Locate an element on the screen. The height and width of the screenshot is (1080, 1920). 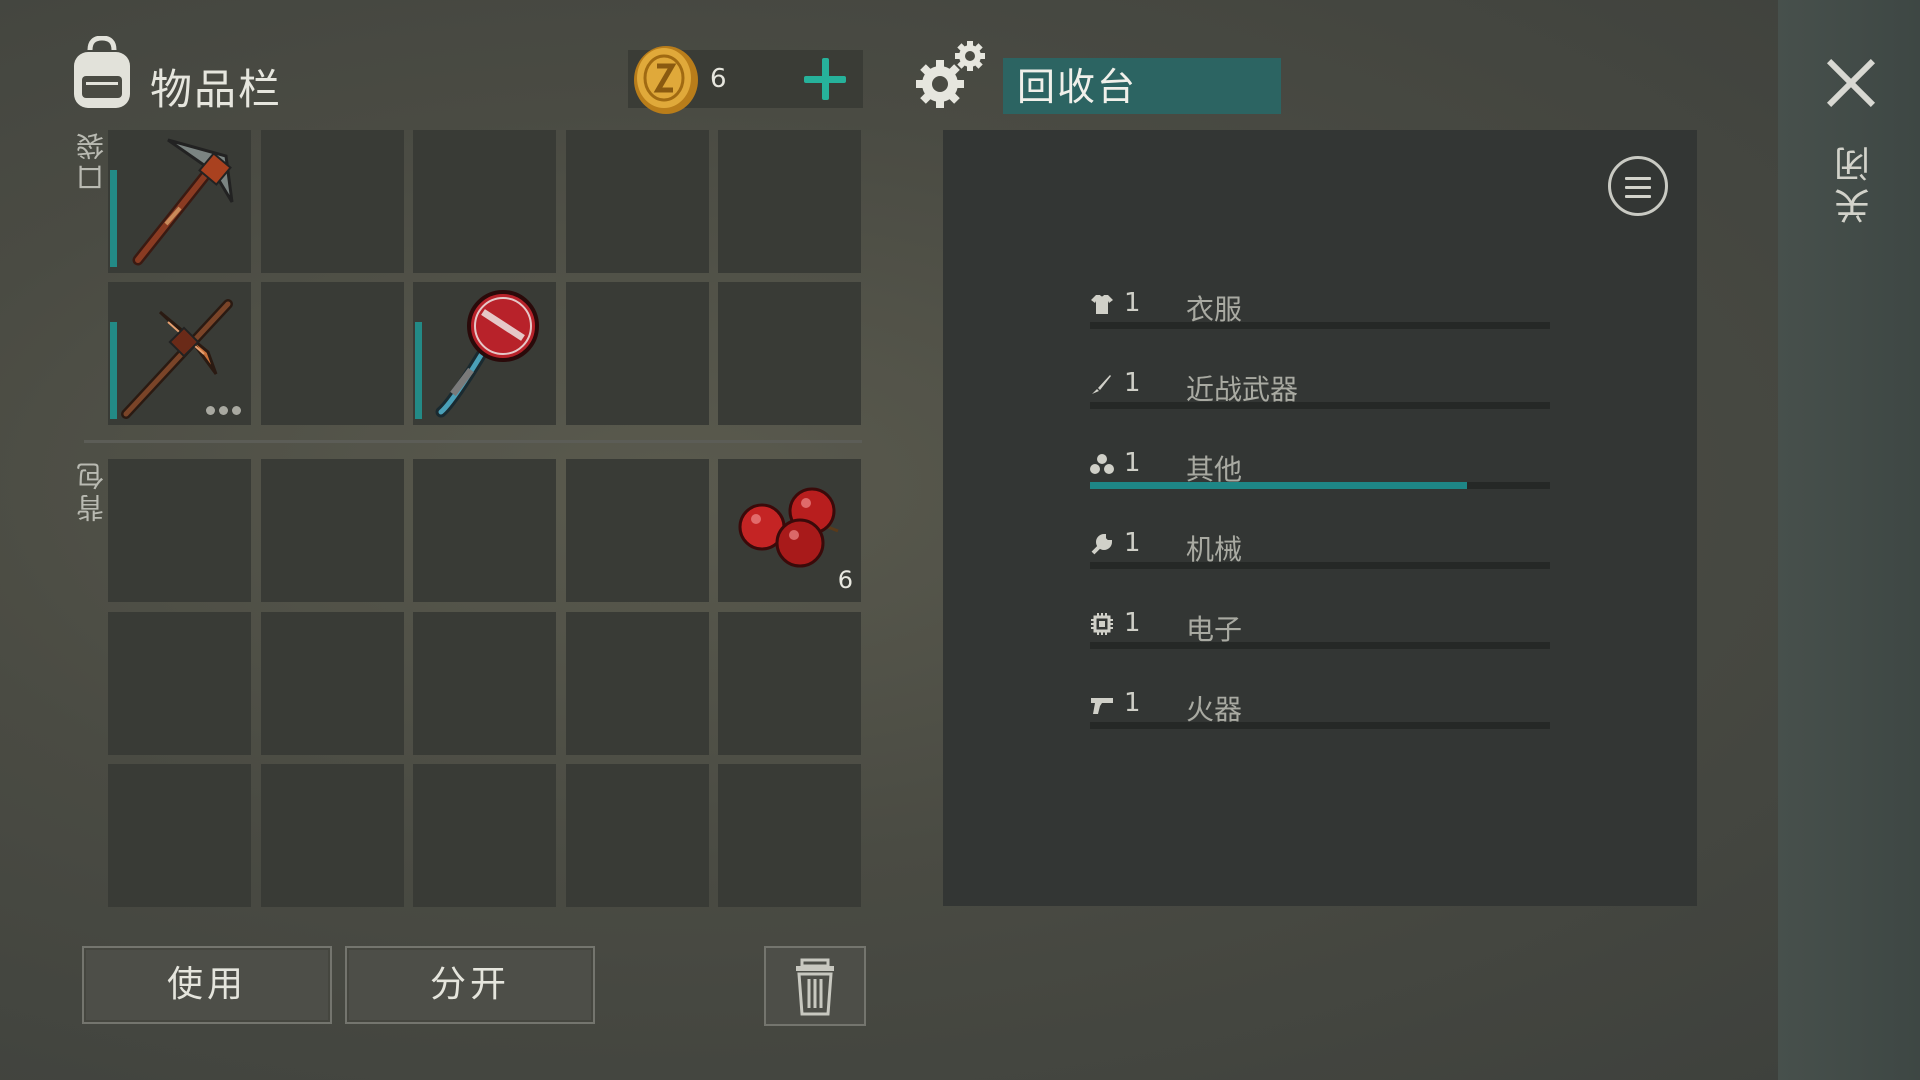
backpack-slot-5: 6 is located at coordinates (789, 530).